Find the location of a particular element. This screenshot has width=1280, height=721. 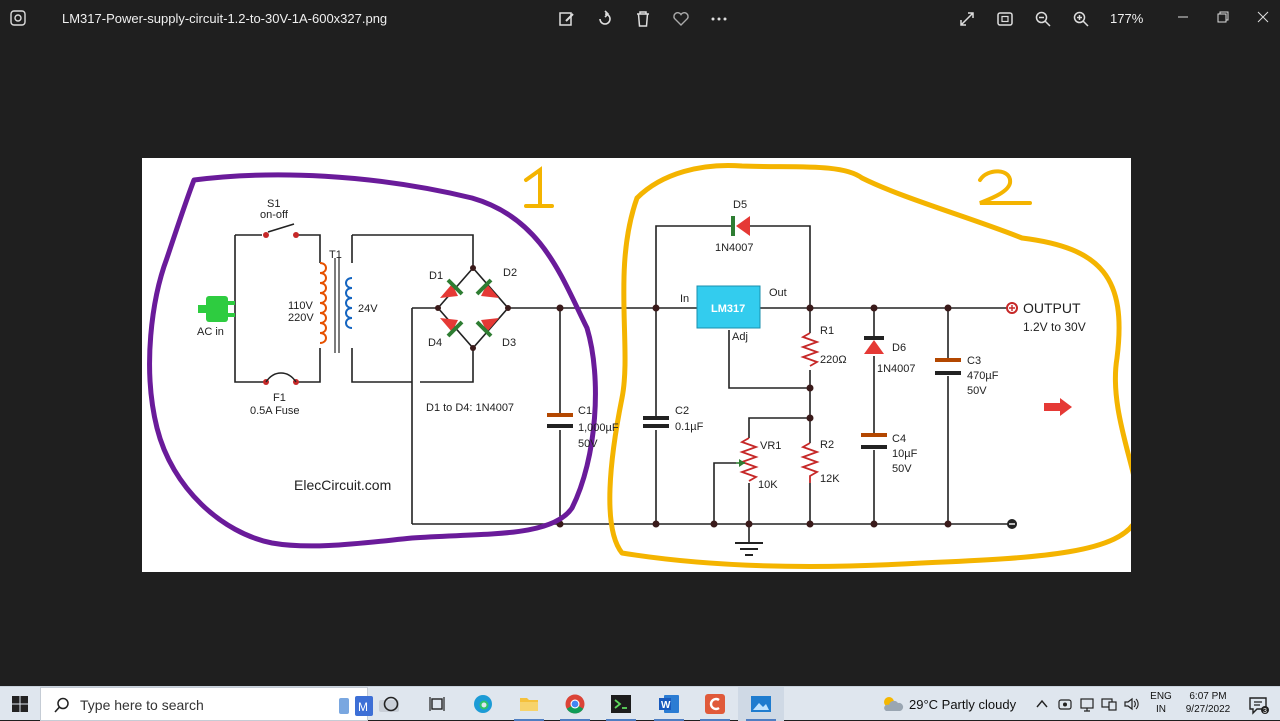

vr1-value: 10K is located at coordinates (768, 485).